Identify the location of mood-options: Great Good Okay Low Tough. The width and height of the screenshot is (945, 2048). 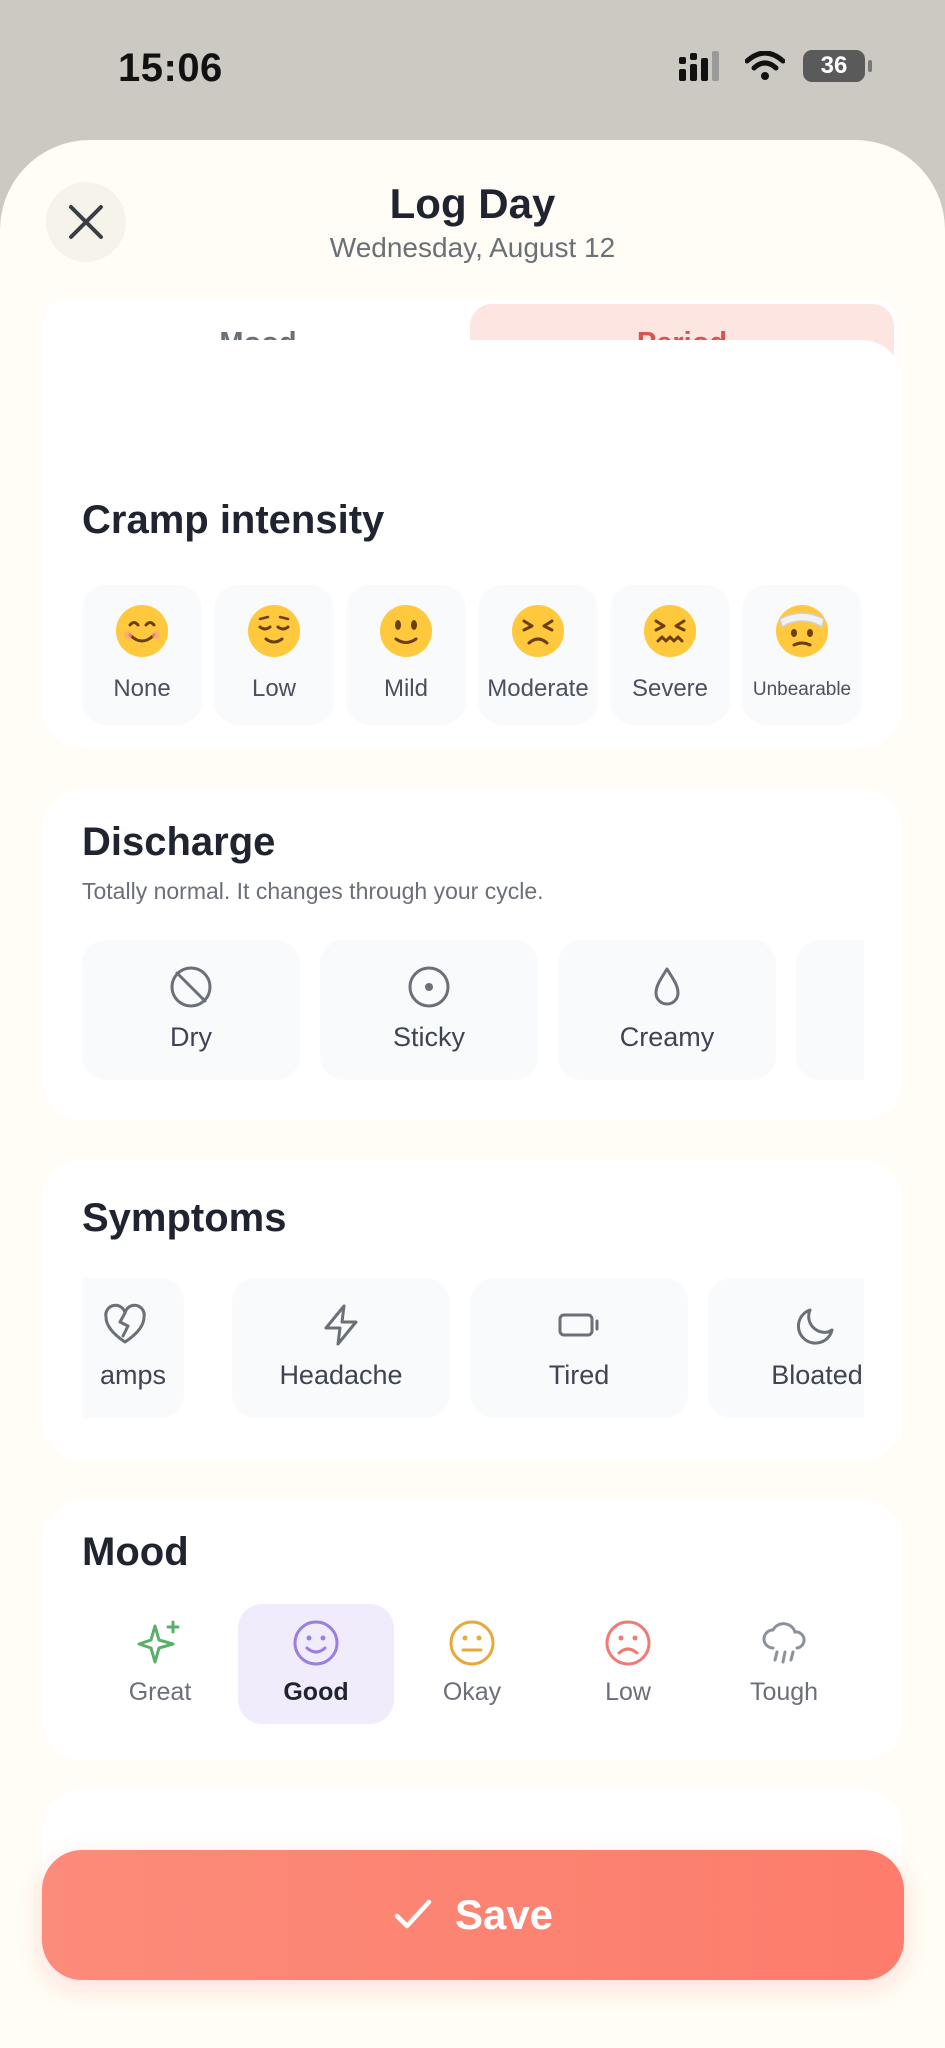
(492, 1664).